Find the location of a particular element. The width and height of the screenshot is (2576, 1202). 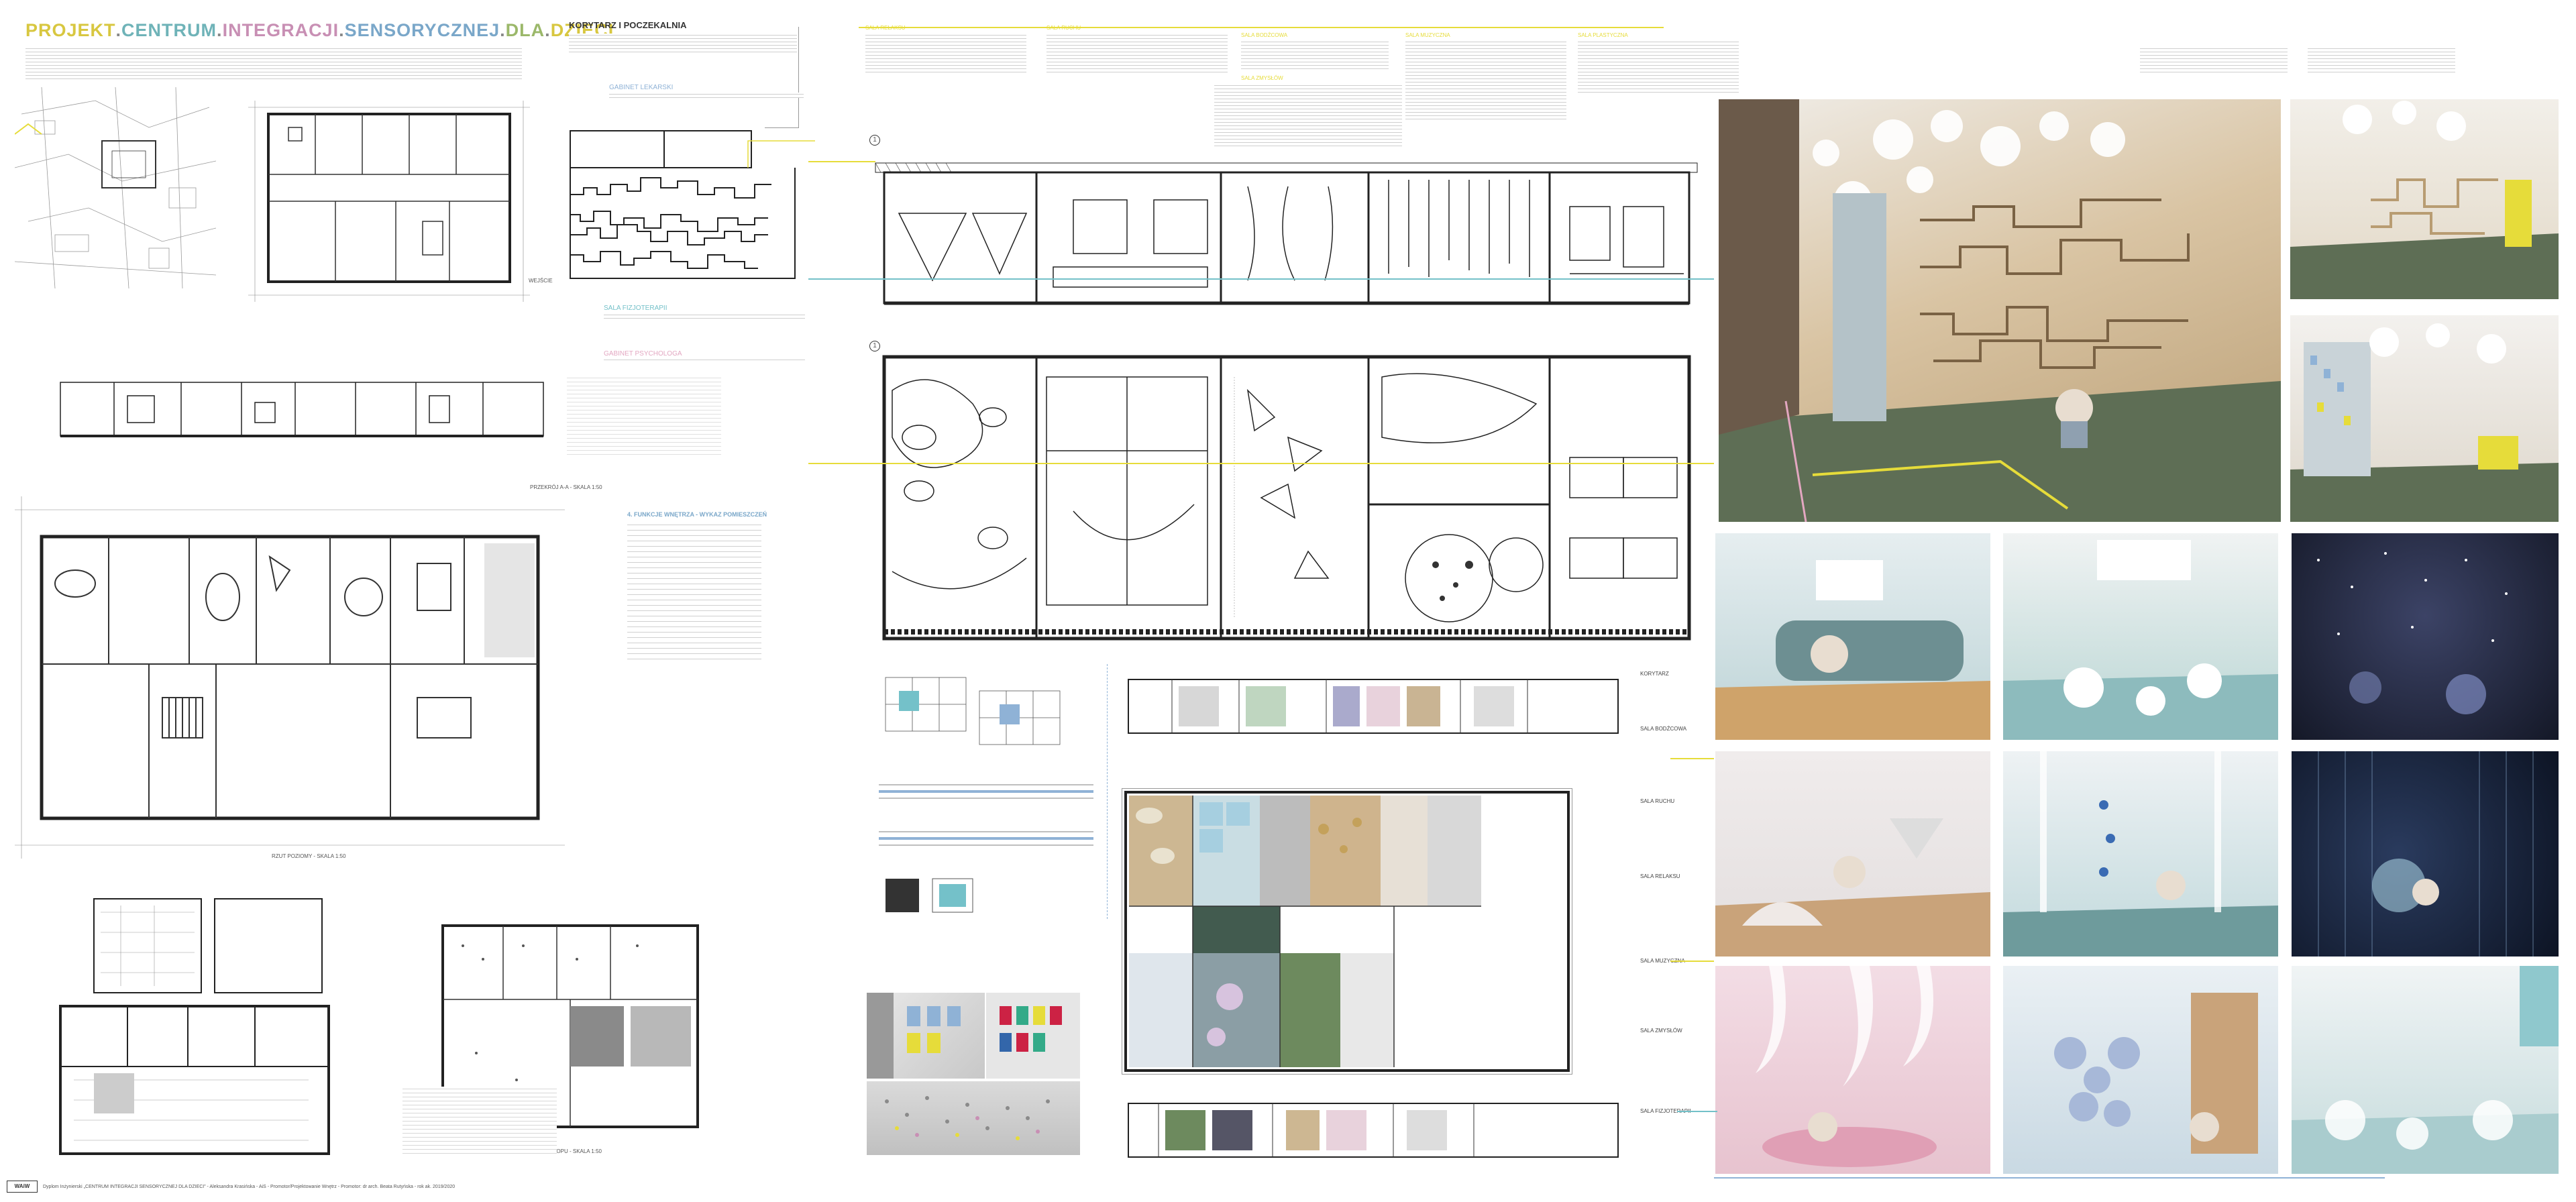

render-sala-muzyczna is located at coordinates (2425, 854).